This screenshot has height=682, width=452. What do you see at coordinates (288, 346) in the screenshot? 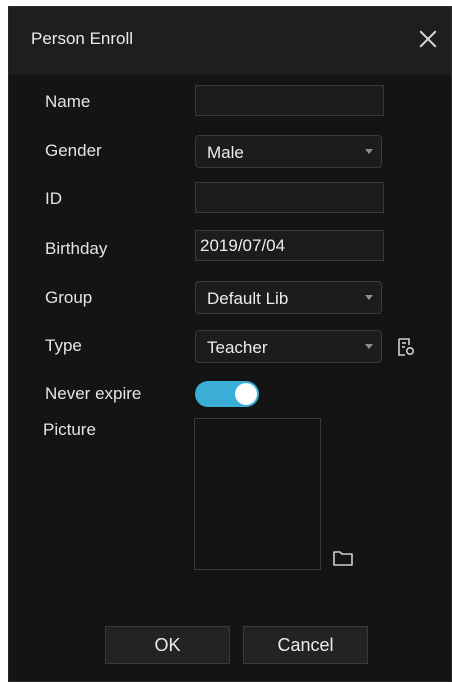
I see `type-select: Teacher` at bounding box center [288, 346].